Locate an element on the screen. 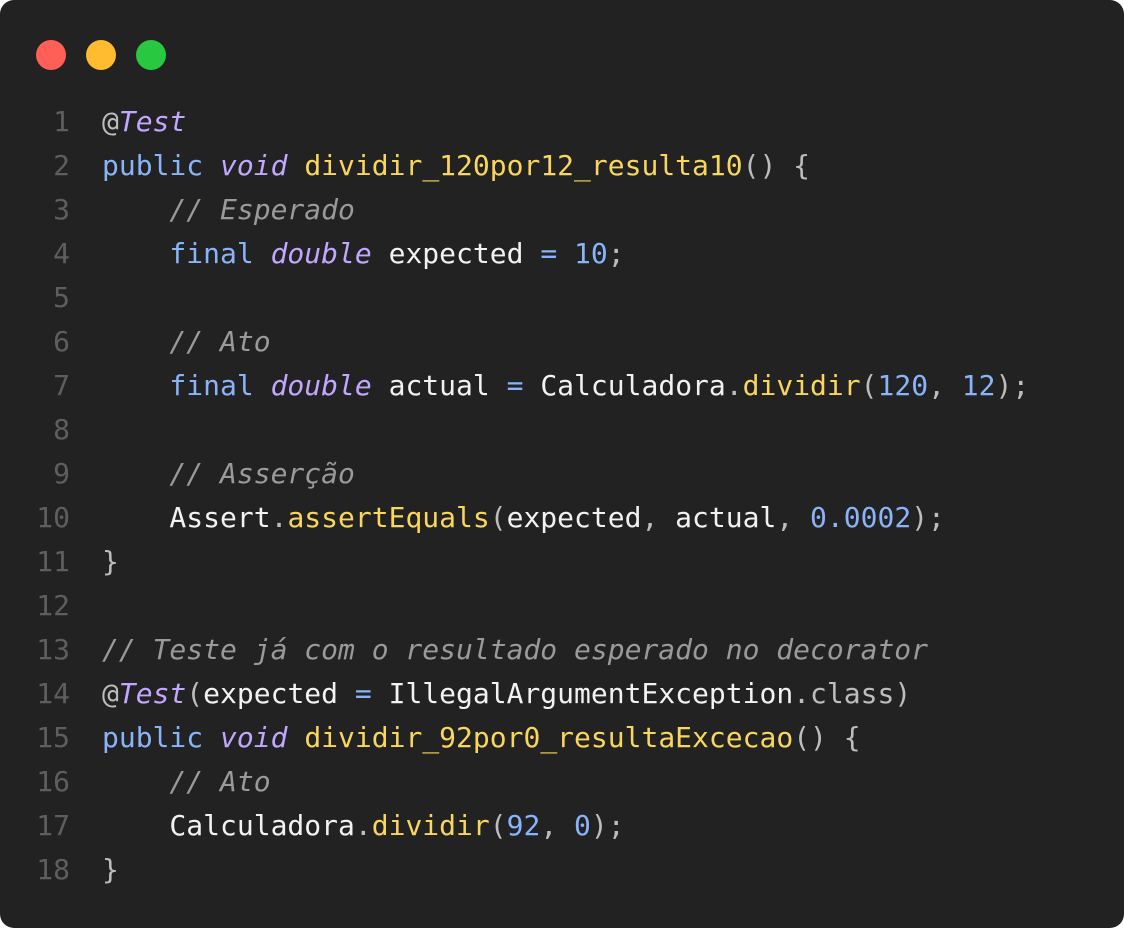 The width and height of the screenshot is (1124, 928). code-line: 6 // Ato is located at coordinates (562, 342).